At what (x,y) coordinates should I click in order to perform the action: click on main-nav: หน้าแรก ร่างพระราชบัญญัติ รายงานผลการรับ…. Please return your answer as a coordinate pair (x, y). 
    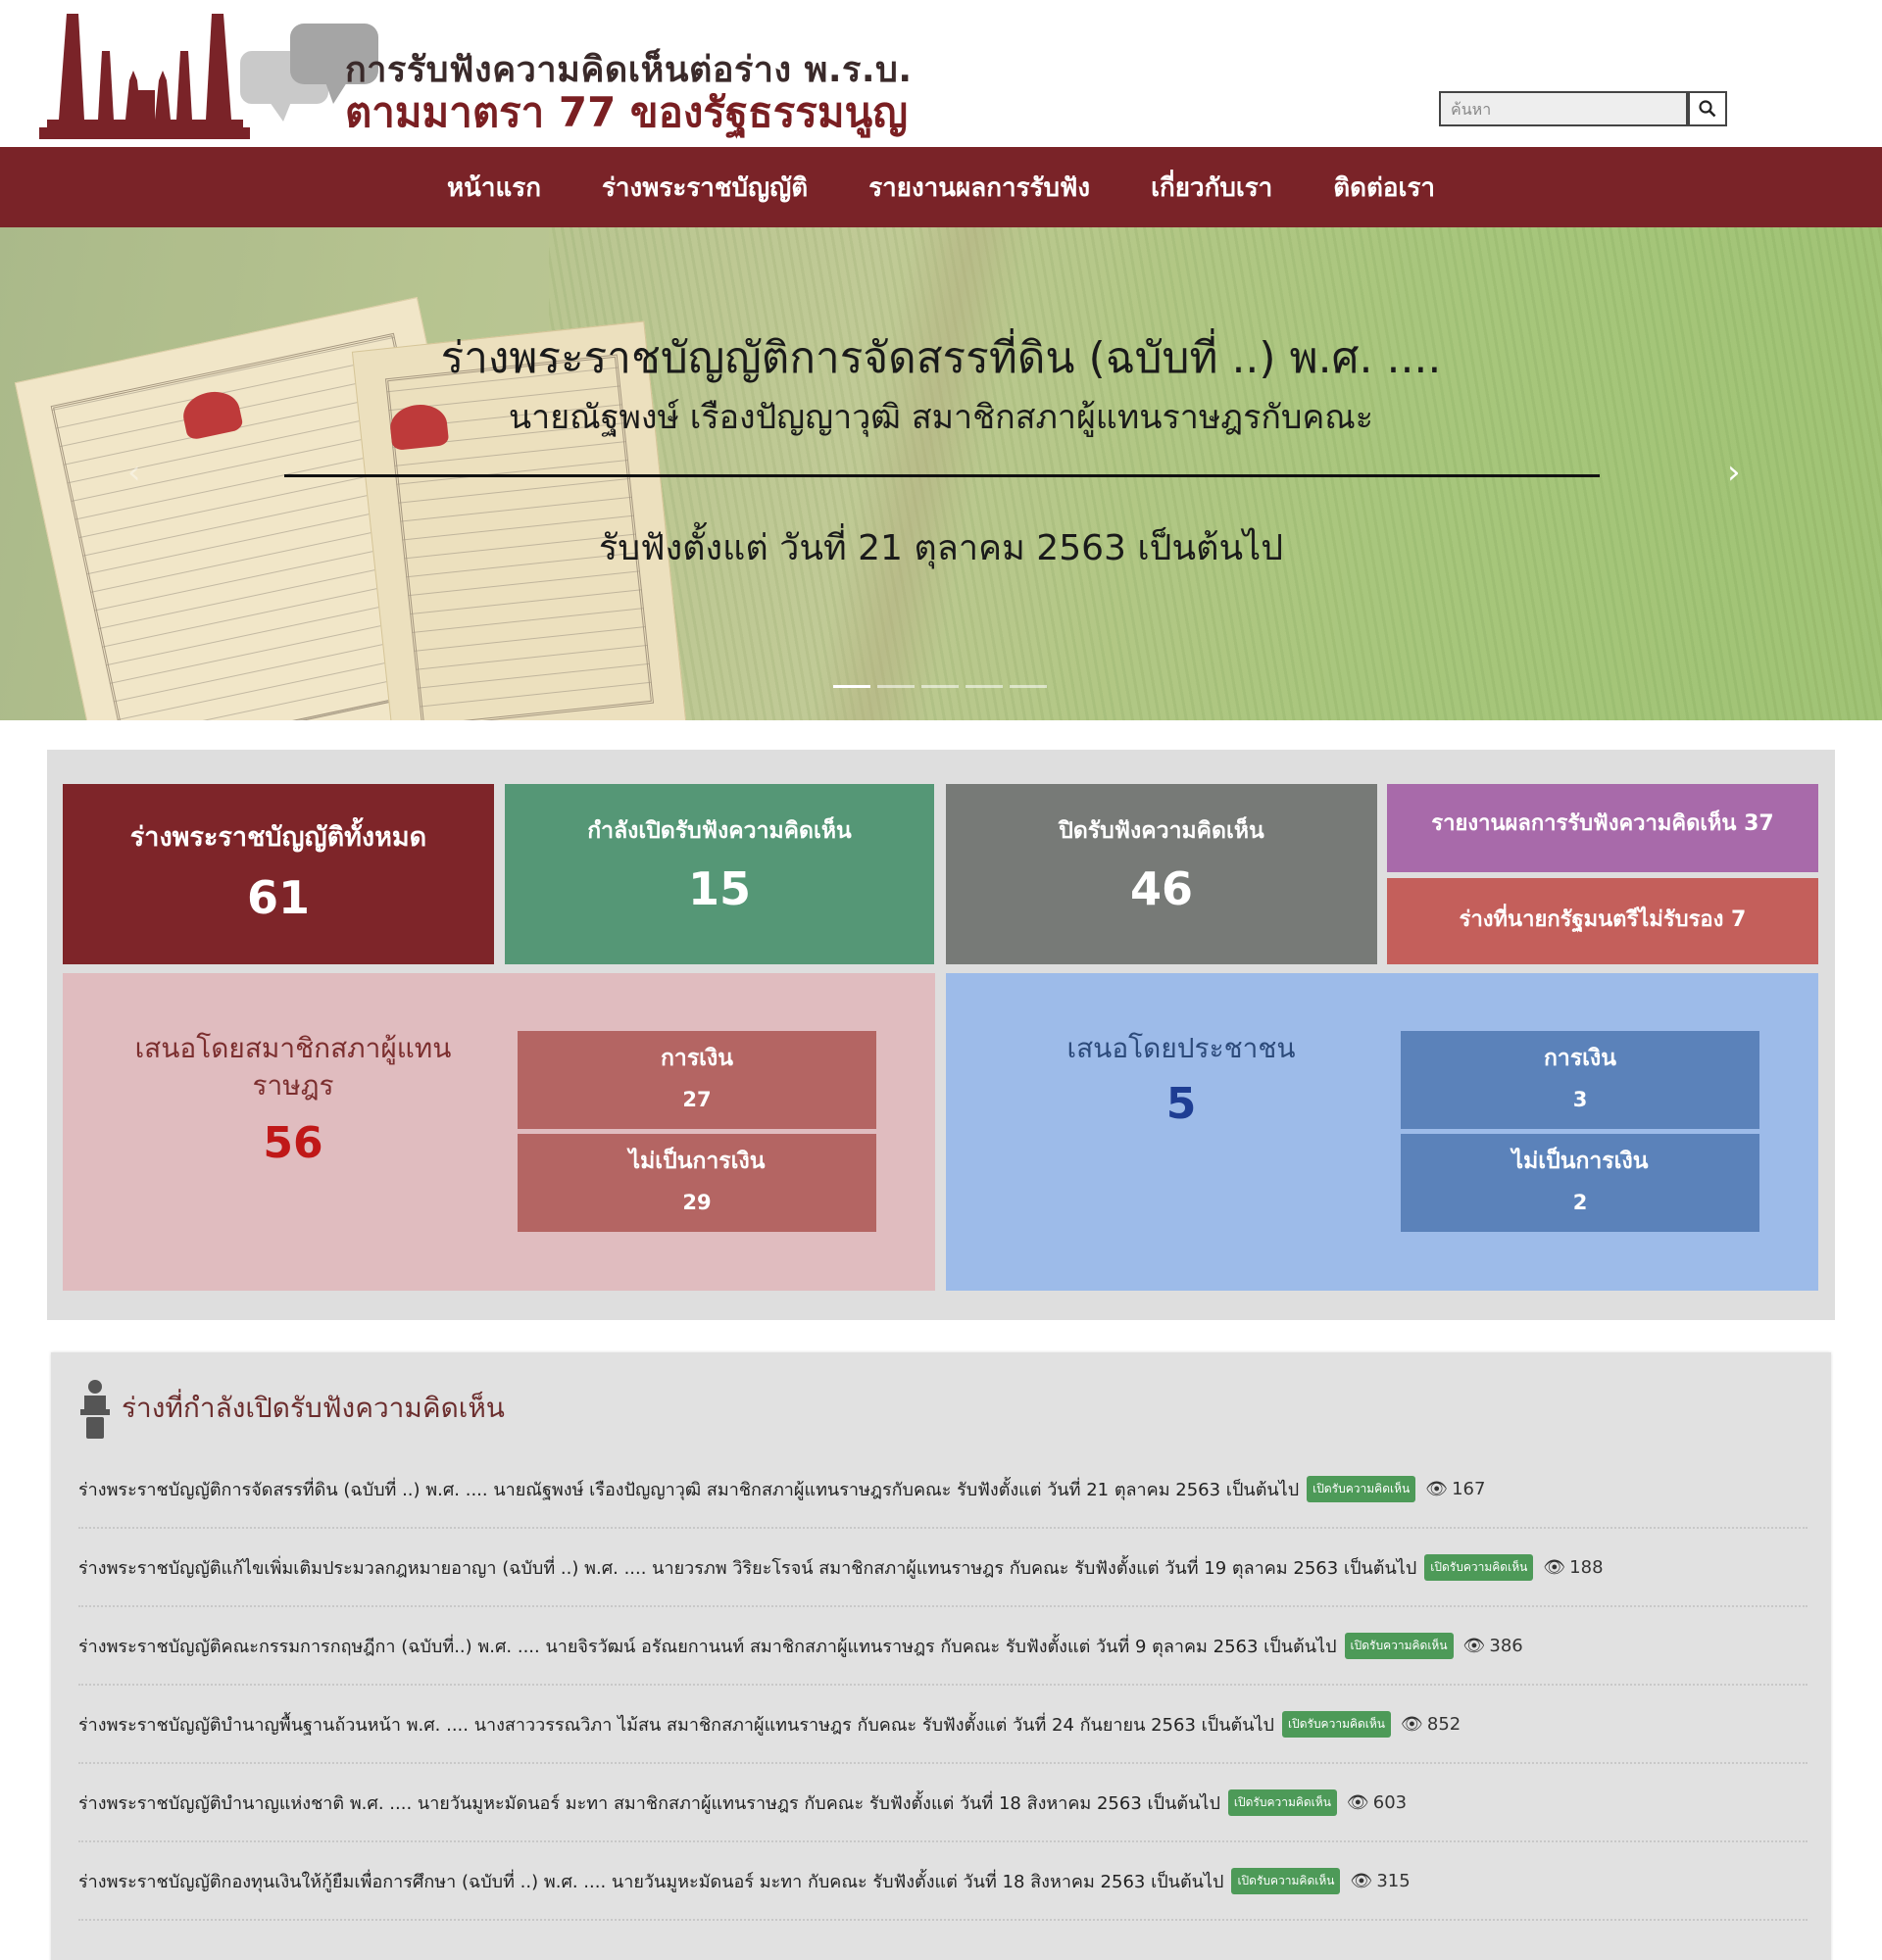
    Looking at the image, I should click on (941, 187).